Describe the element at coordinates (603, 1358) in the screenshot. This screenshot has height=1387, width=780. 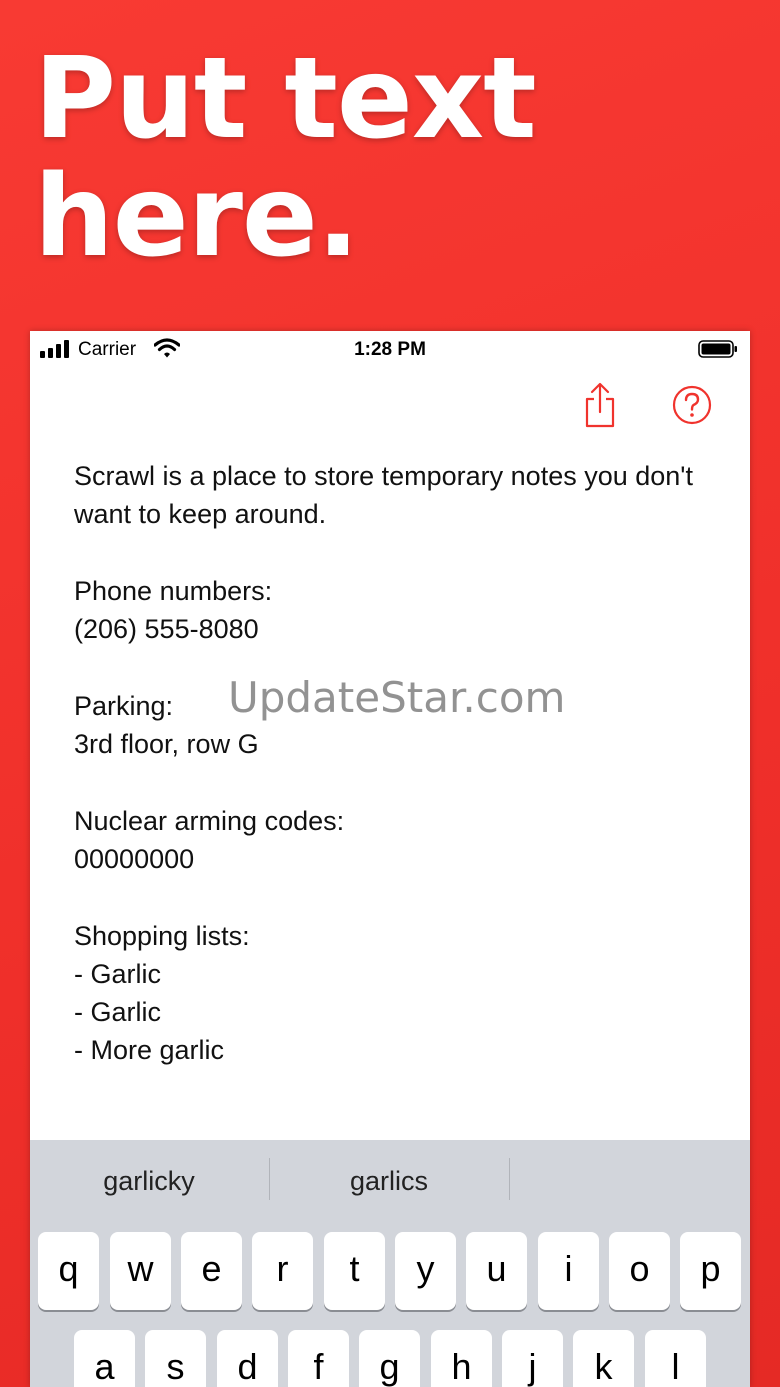
I see `key-k: k` at that location.